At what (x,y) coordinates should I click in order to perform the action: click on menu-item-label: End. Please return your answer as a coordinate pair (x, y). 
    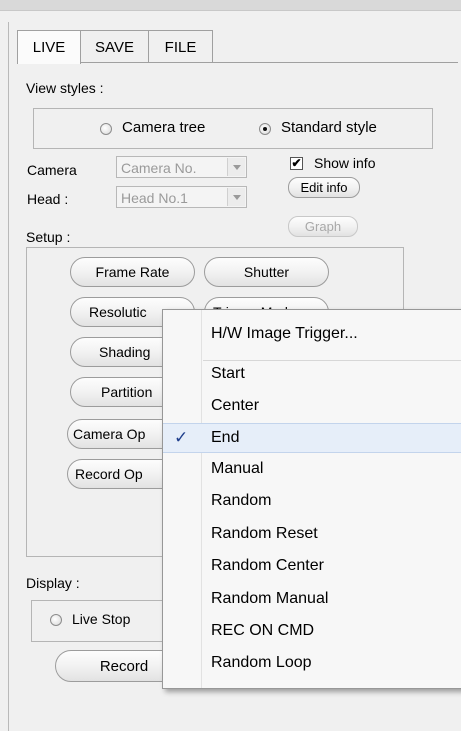
    Looking at the image, I should click on (225, 437).